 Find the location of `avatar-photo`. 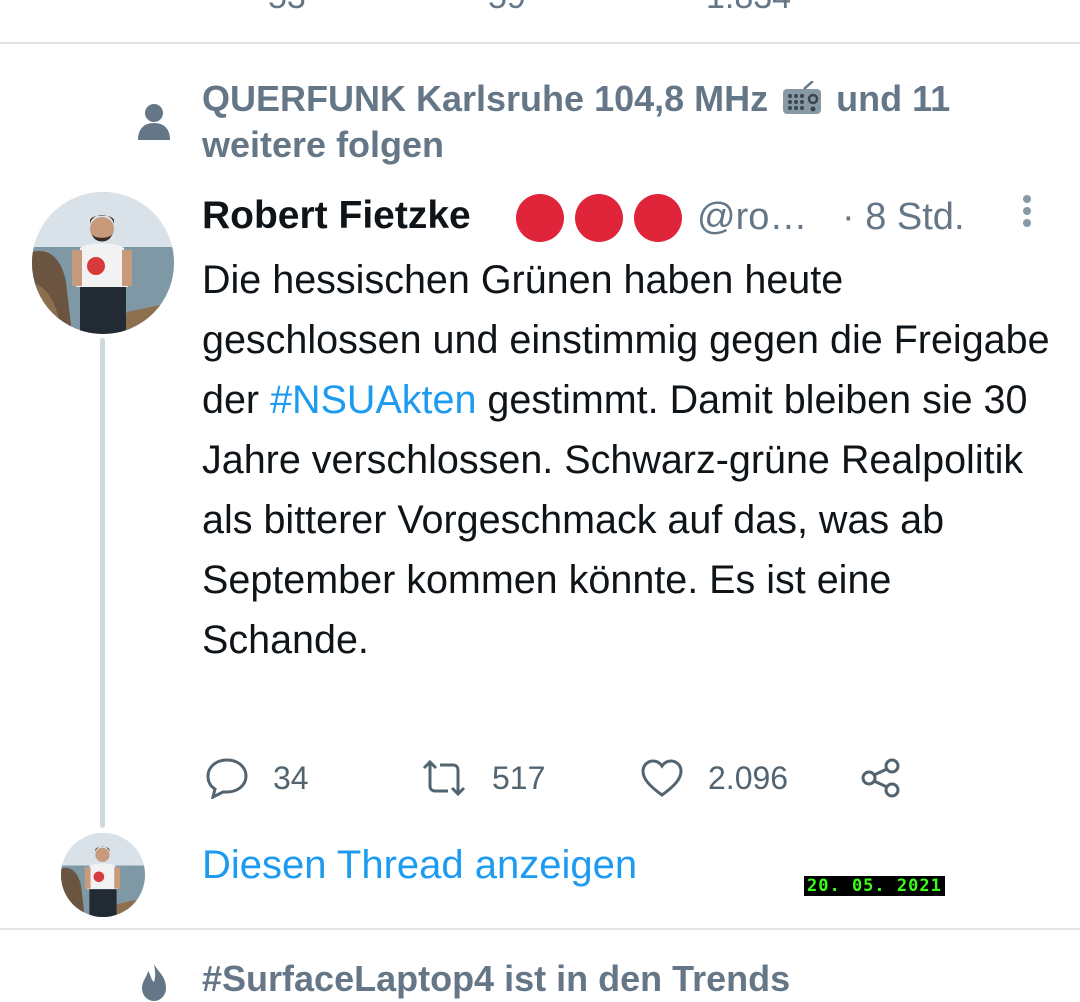

avatar-photo is located at coordinates (103, 263).